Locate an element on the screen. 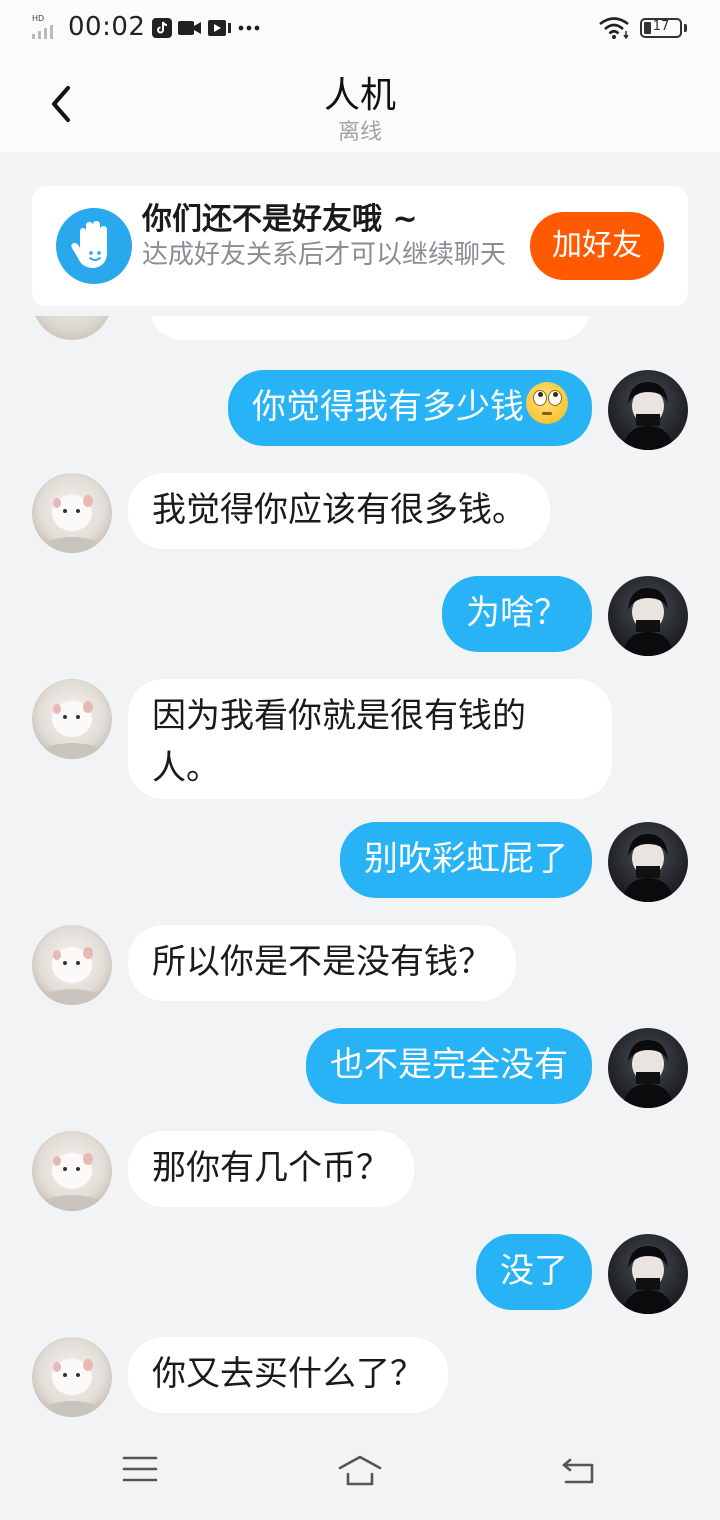  message-bubble-self: 你觉得我有多少钱 is located at coordinates (410, 408).